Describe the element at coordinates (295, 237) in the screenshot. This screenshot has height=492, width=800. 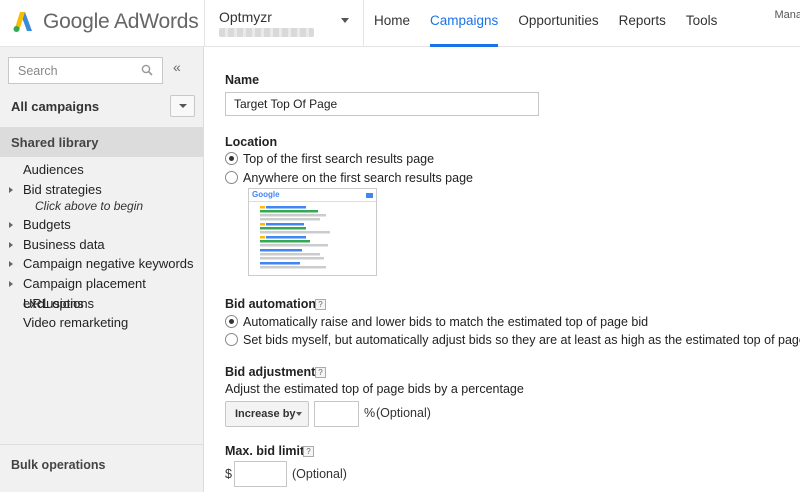
I see `preview-results-lines` at that location.